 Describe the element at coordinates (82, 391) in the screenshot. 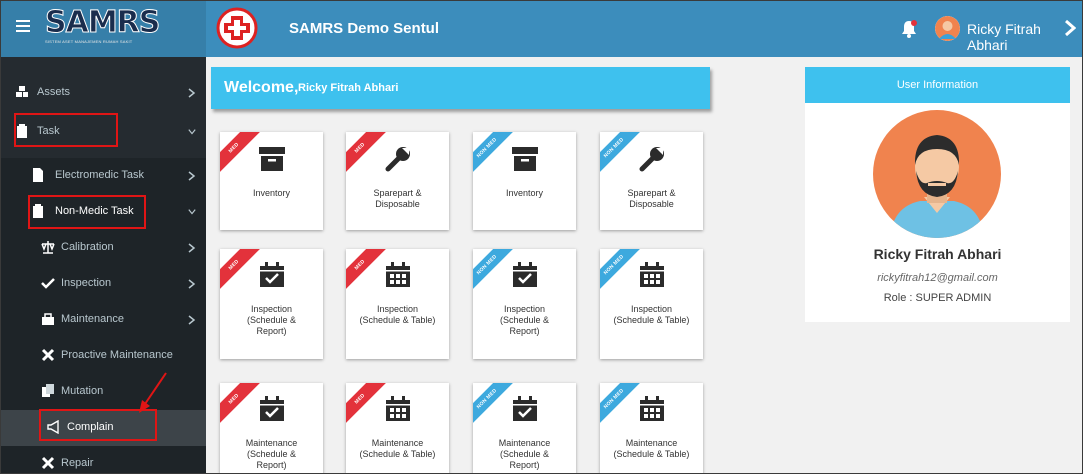

I see `sidebar-item-label: Mutation` at that location.